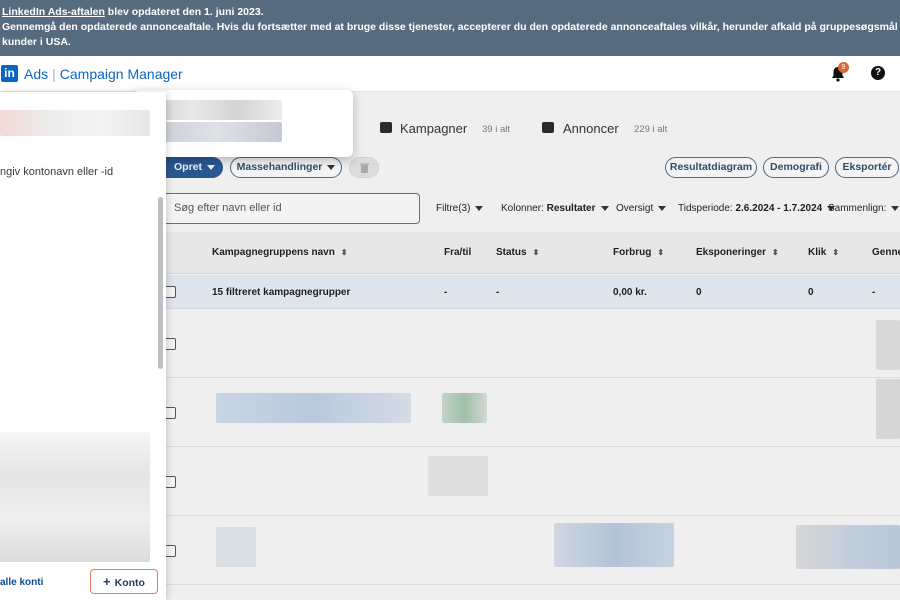  I want to click on col-impressions-label: Eksponeringer, so click(731, 252).